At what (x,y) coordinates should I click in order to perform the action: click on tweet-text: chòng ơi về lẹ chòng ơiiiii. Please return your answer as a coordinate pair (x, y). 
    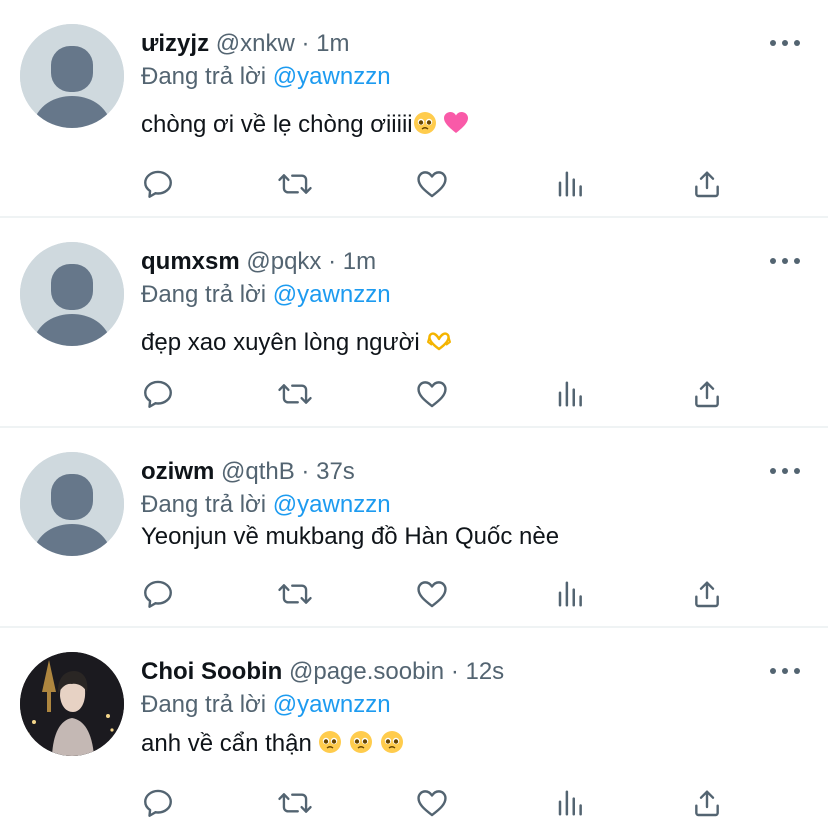
    Looking at the image, I should click on (305, 126).